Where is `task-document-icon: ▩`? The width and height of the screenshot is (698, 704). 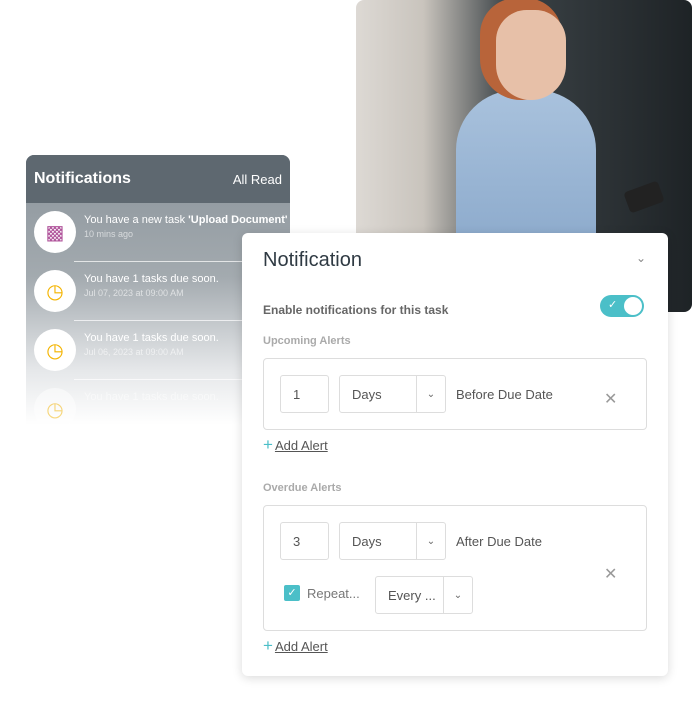
task-document-icon: ▩ is located at coordinates (55, 232).